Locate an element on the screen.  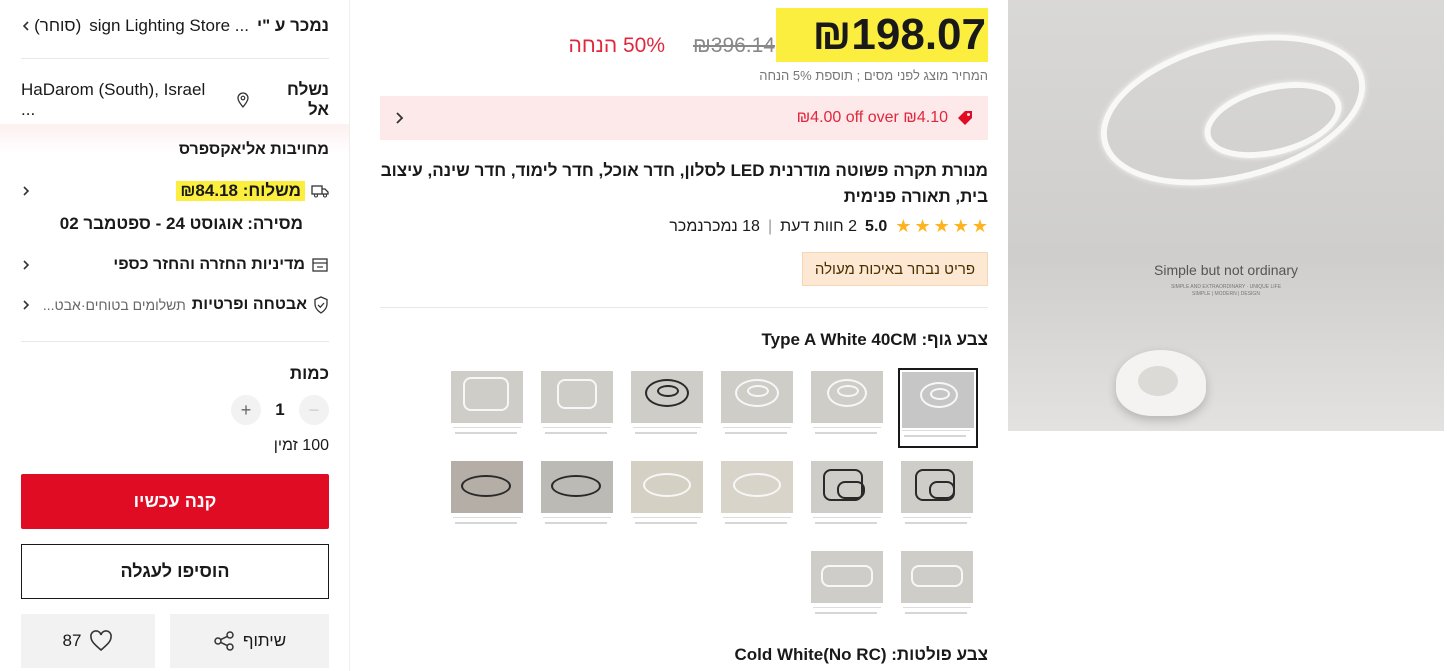
share-button: שיתוף is located at coordinates (249, 641).